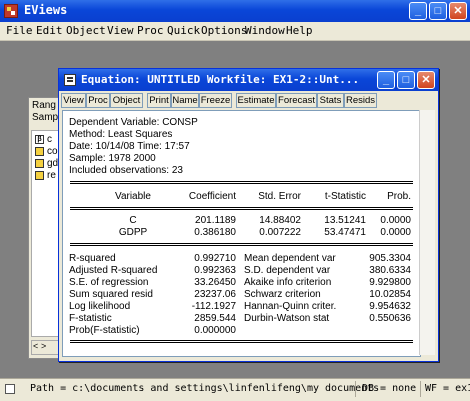 Image resolution: width=470 pixels, height=401 pixels. What do you see at coordinates (150, 30) in the screenshot?
I see `menu-proc: Proc` at bounding box center [150, 30].